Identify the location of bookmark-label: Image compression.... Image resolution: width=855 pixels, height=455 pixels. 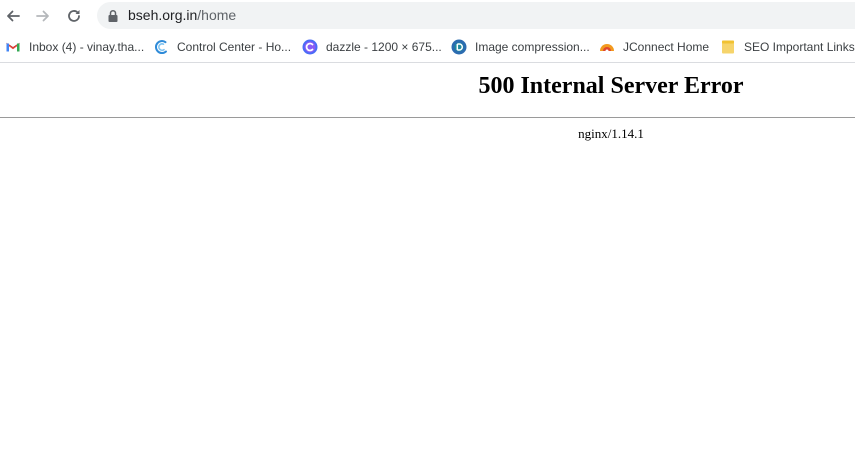
(532, 47).